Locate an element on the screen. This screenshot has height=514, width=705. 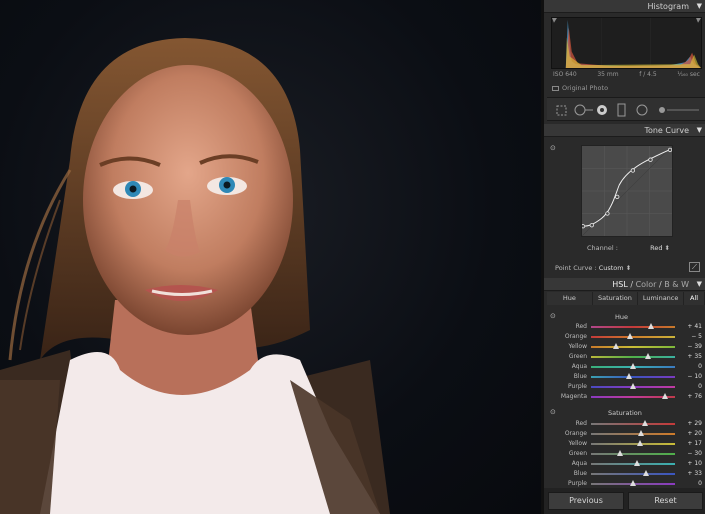
shutter-value: ¹⁄₁₆₀ sec is located at coordinates (688, 74).